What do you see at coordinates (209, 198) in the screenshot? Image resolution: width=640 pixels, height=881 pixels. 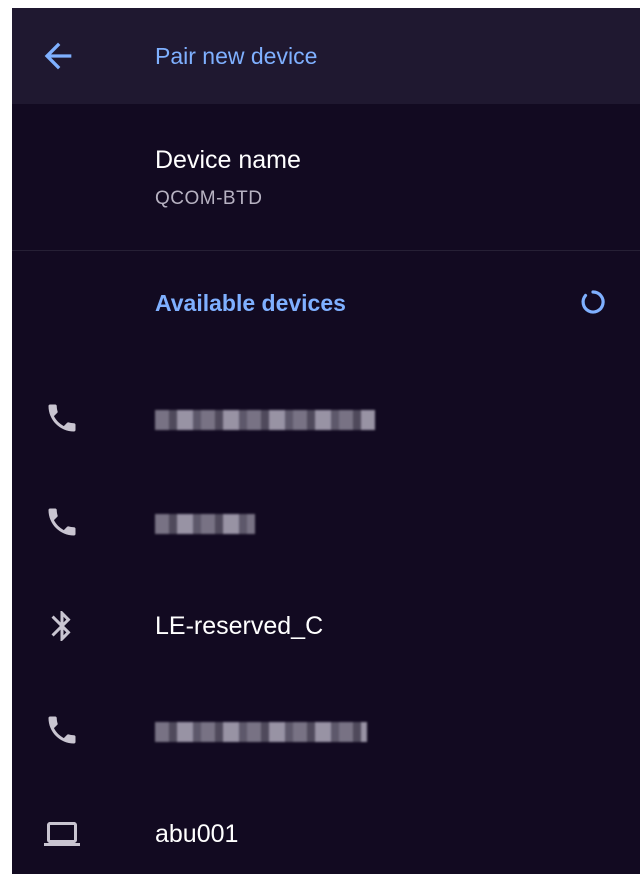 I see `device-name-value: QCOM-BTD` at bounding box center [209, 198].